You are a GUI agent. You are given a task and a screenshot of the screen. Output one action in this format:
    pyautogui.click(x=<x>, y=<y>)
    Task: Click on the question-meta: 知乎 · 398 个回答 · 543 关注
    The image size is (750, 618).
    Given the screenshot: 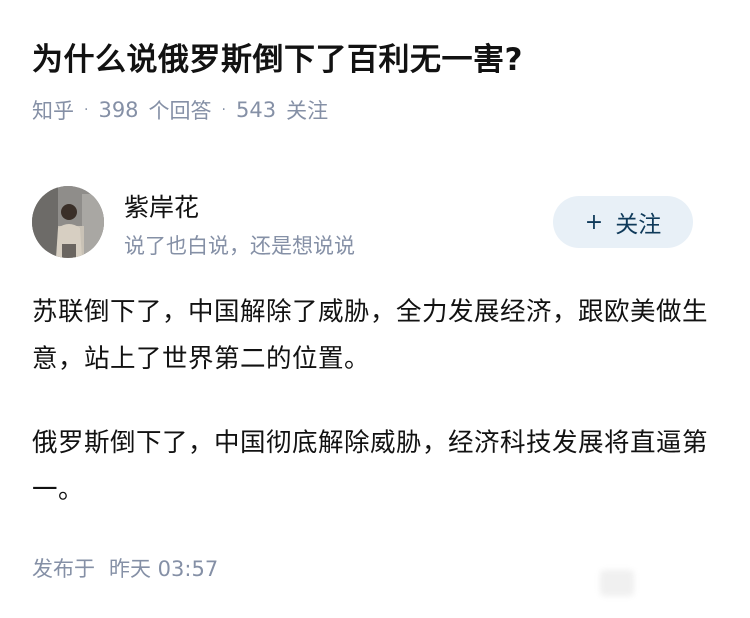 What is the action you would take?
    pyautogui.click(x=180, y=110)
    